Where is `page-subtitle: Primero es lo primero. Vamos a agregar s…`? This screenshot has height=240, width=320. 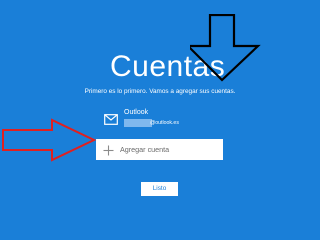
page-subtitle: Primero es lo primero. Vamos a agregar s… is located at coordinates (160, 91).